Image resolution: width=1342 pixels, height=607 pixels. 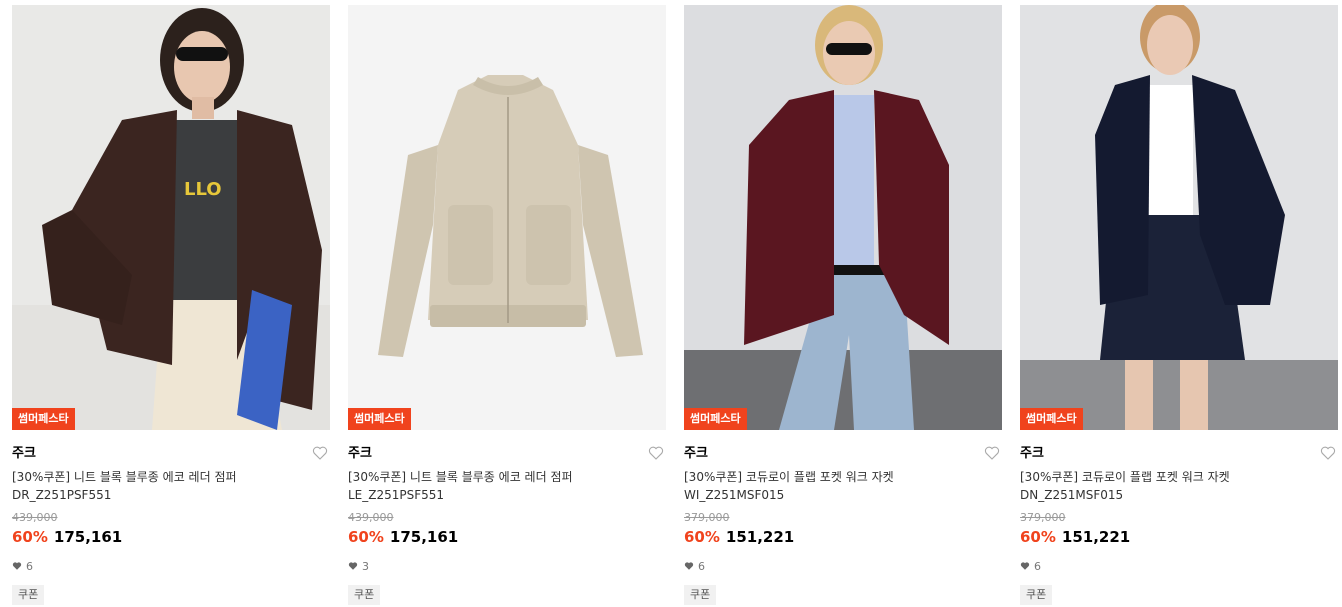 What do you see at coordinates (203, 189) in the screenshot?
I see `svg-text: LLO` at bounding box center [203, 189].